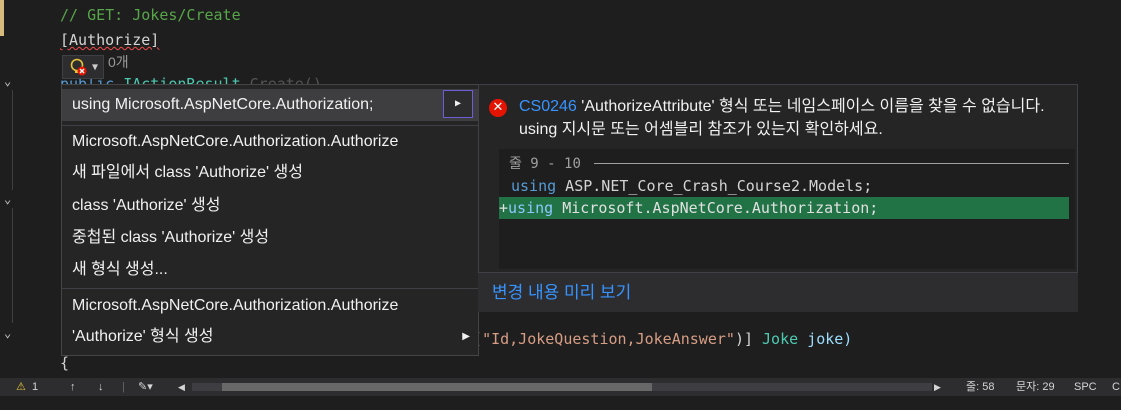 This screenshot has height=410, width=1121. I want to click on authorize-attribute: [Authorize], so click(109, 40).